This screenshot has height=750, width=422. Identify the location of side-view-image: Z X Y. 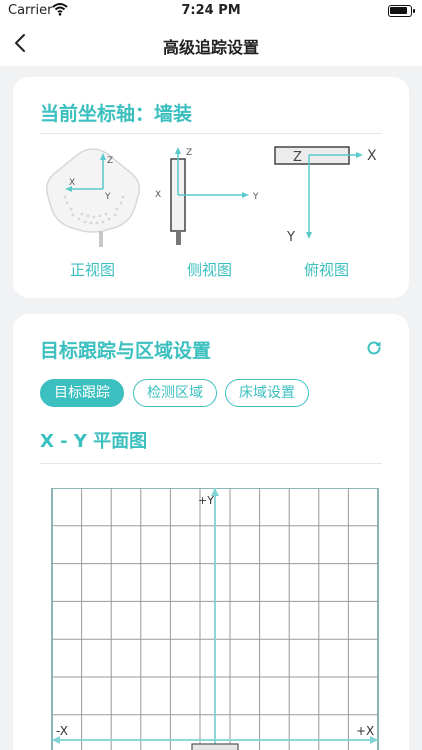
(207, 196).